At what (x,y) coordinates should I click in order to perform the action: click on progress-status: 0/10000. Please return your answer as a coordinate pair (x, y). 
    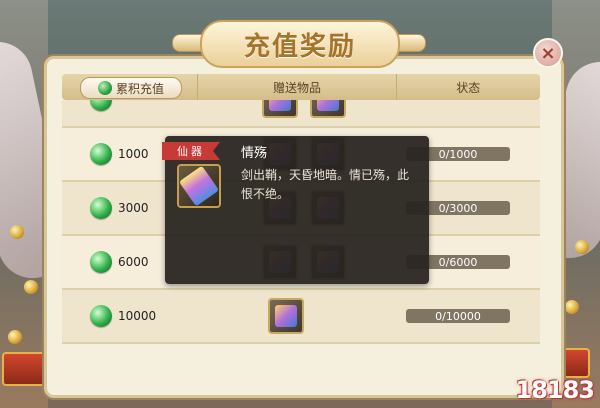
    Looking at the image, I should click on (458, 316).